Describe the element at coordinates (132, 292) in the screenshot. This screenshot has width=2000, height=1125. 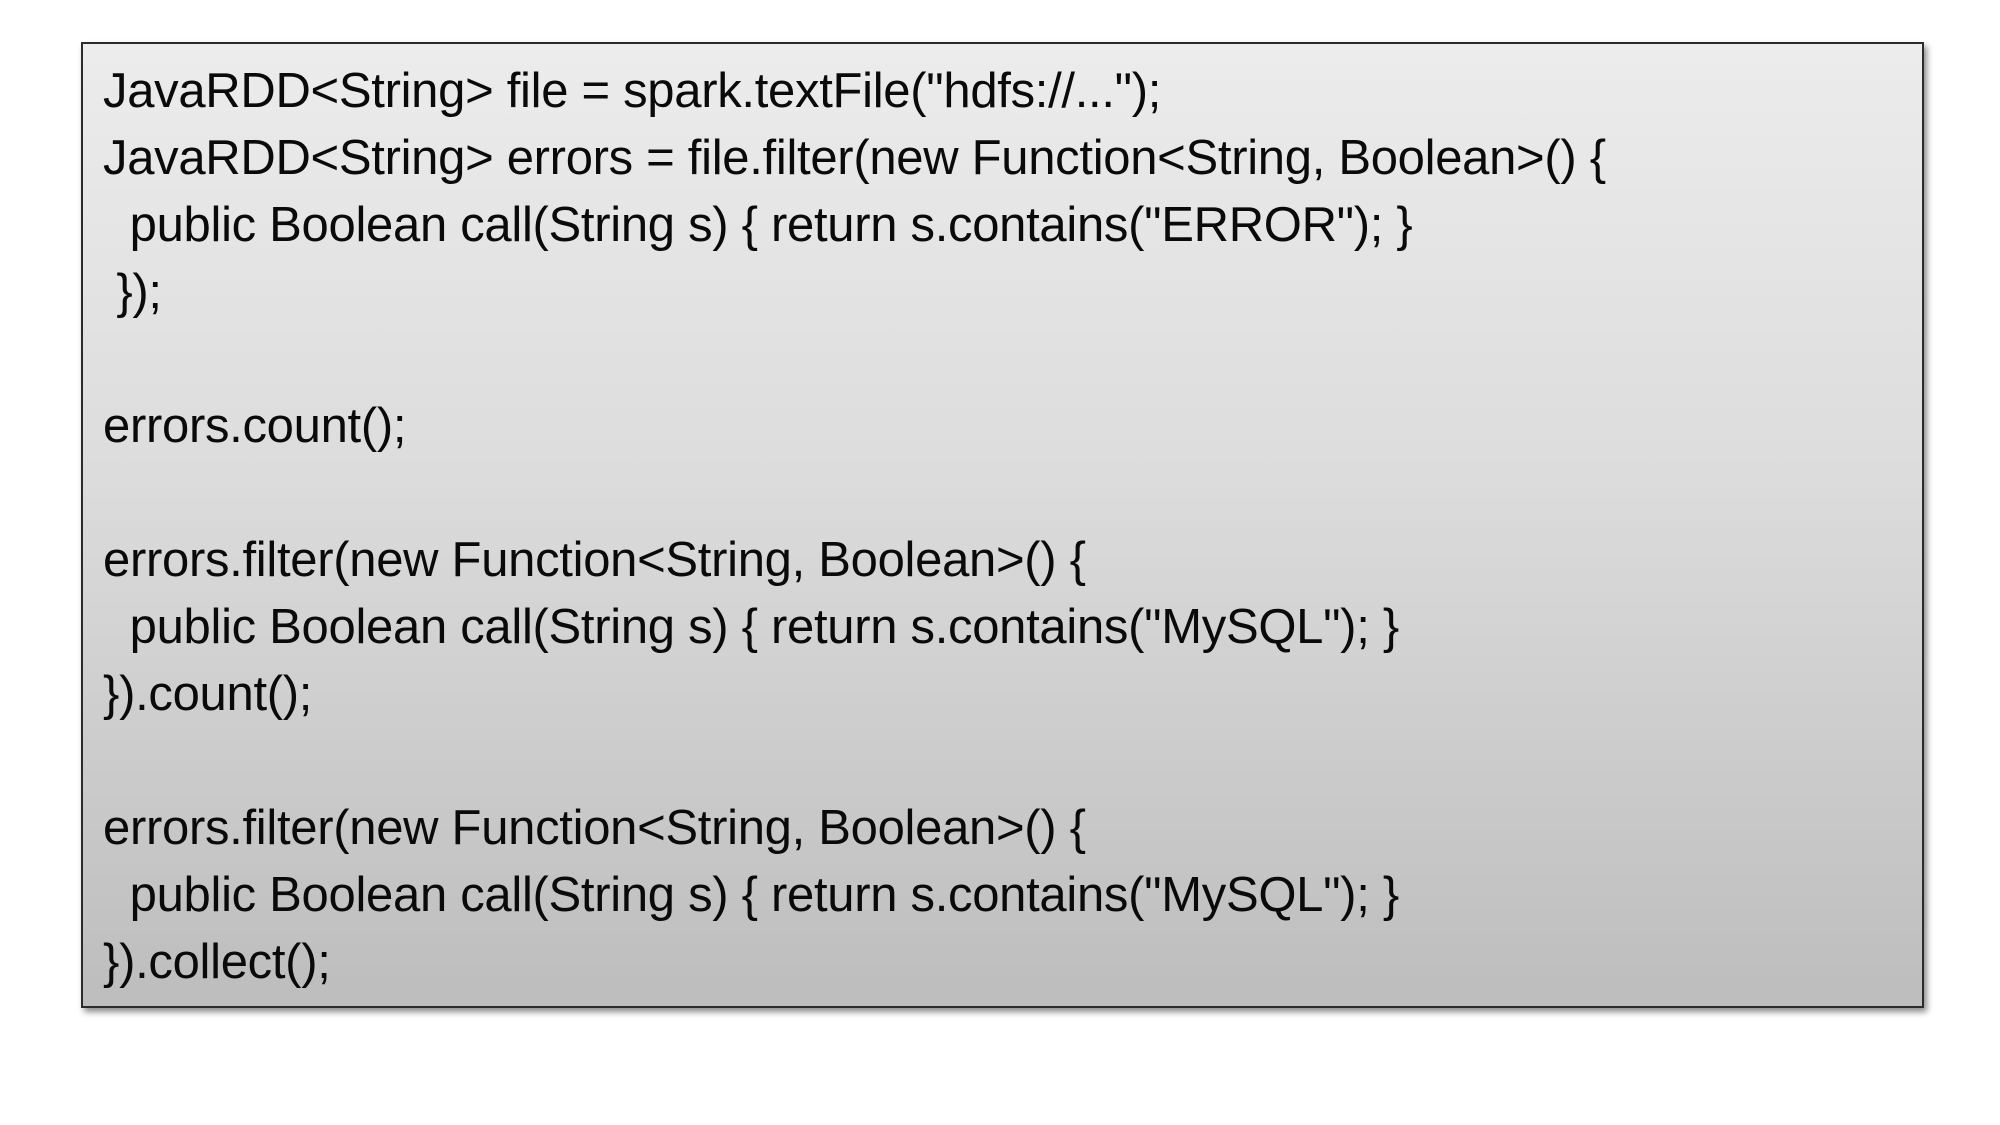
I see `code-line-4: });` at that location.